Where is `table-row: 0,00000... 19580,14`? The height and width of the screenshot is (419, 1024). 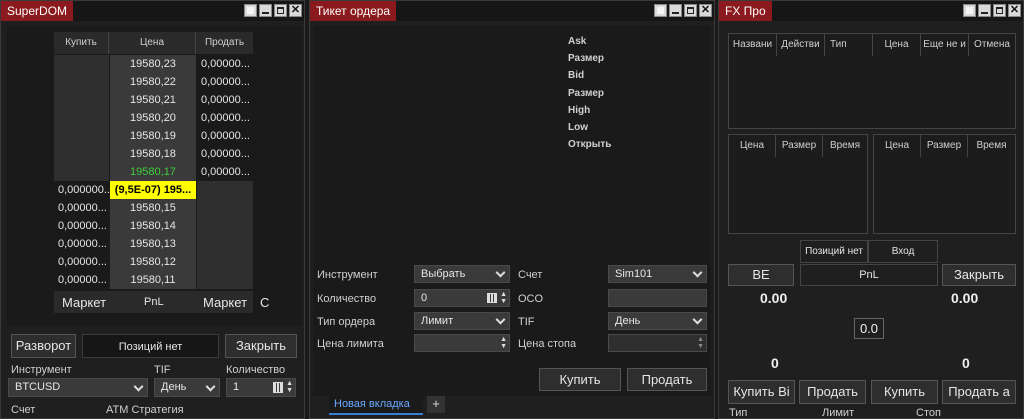 table-row: 0,00000... 19580,14 is located at coordinates (153, 226).